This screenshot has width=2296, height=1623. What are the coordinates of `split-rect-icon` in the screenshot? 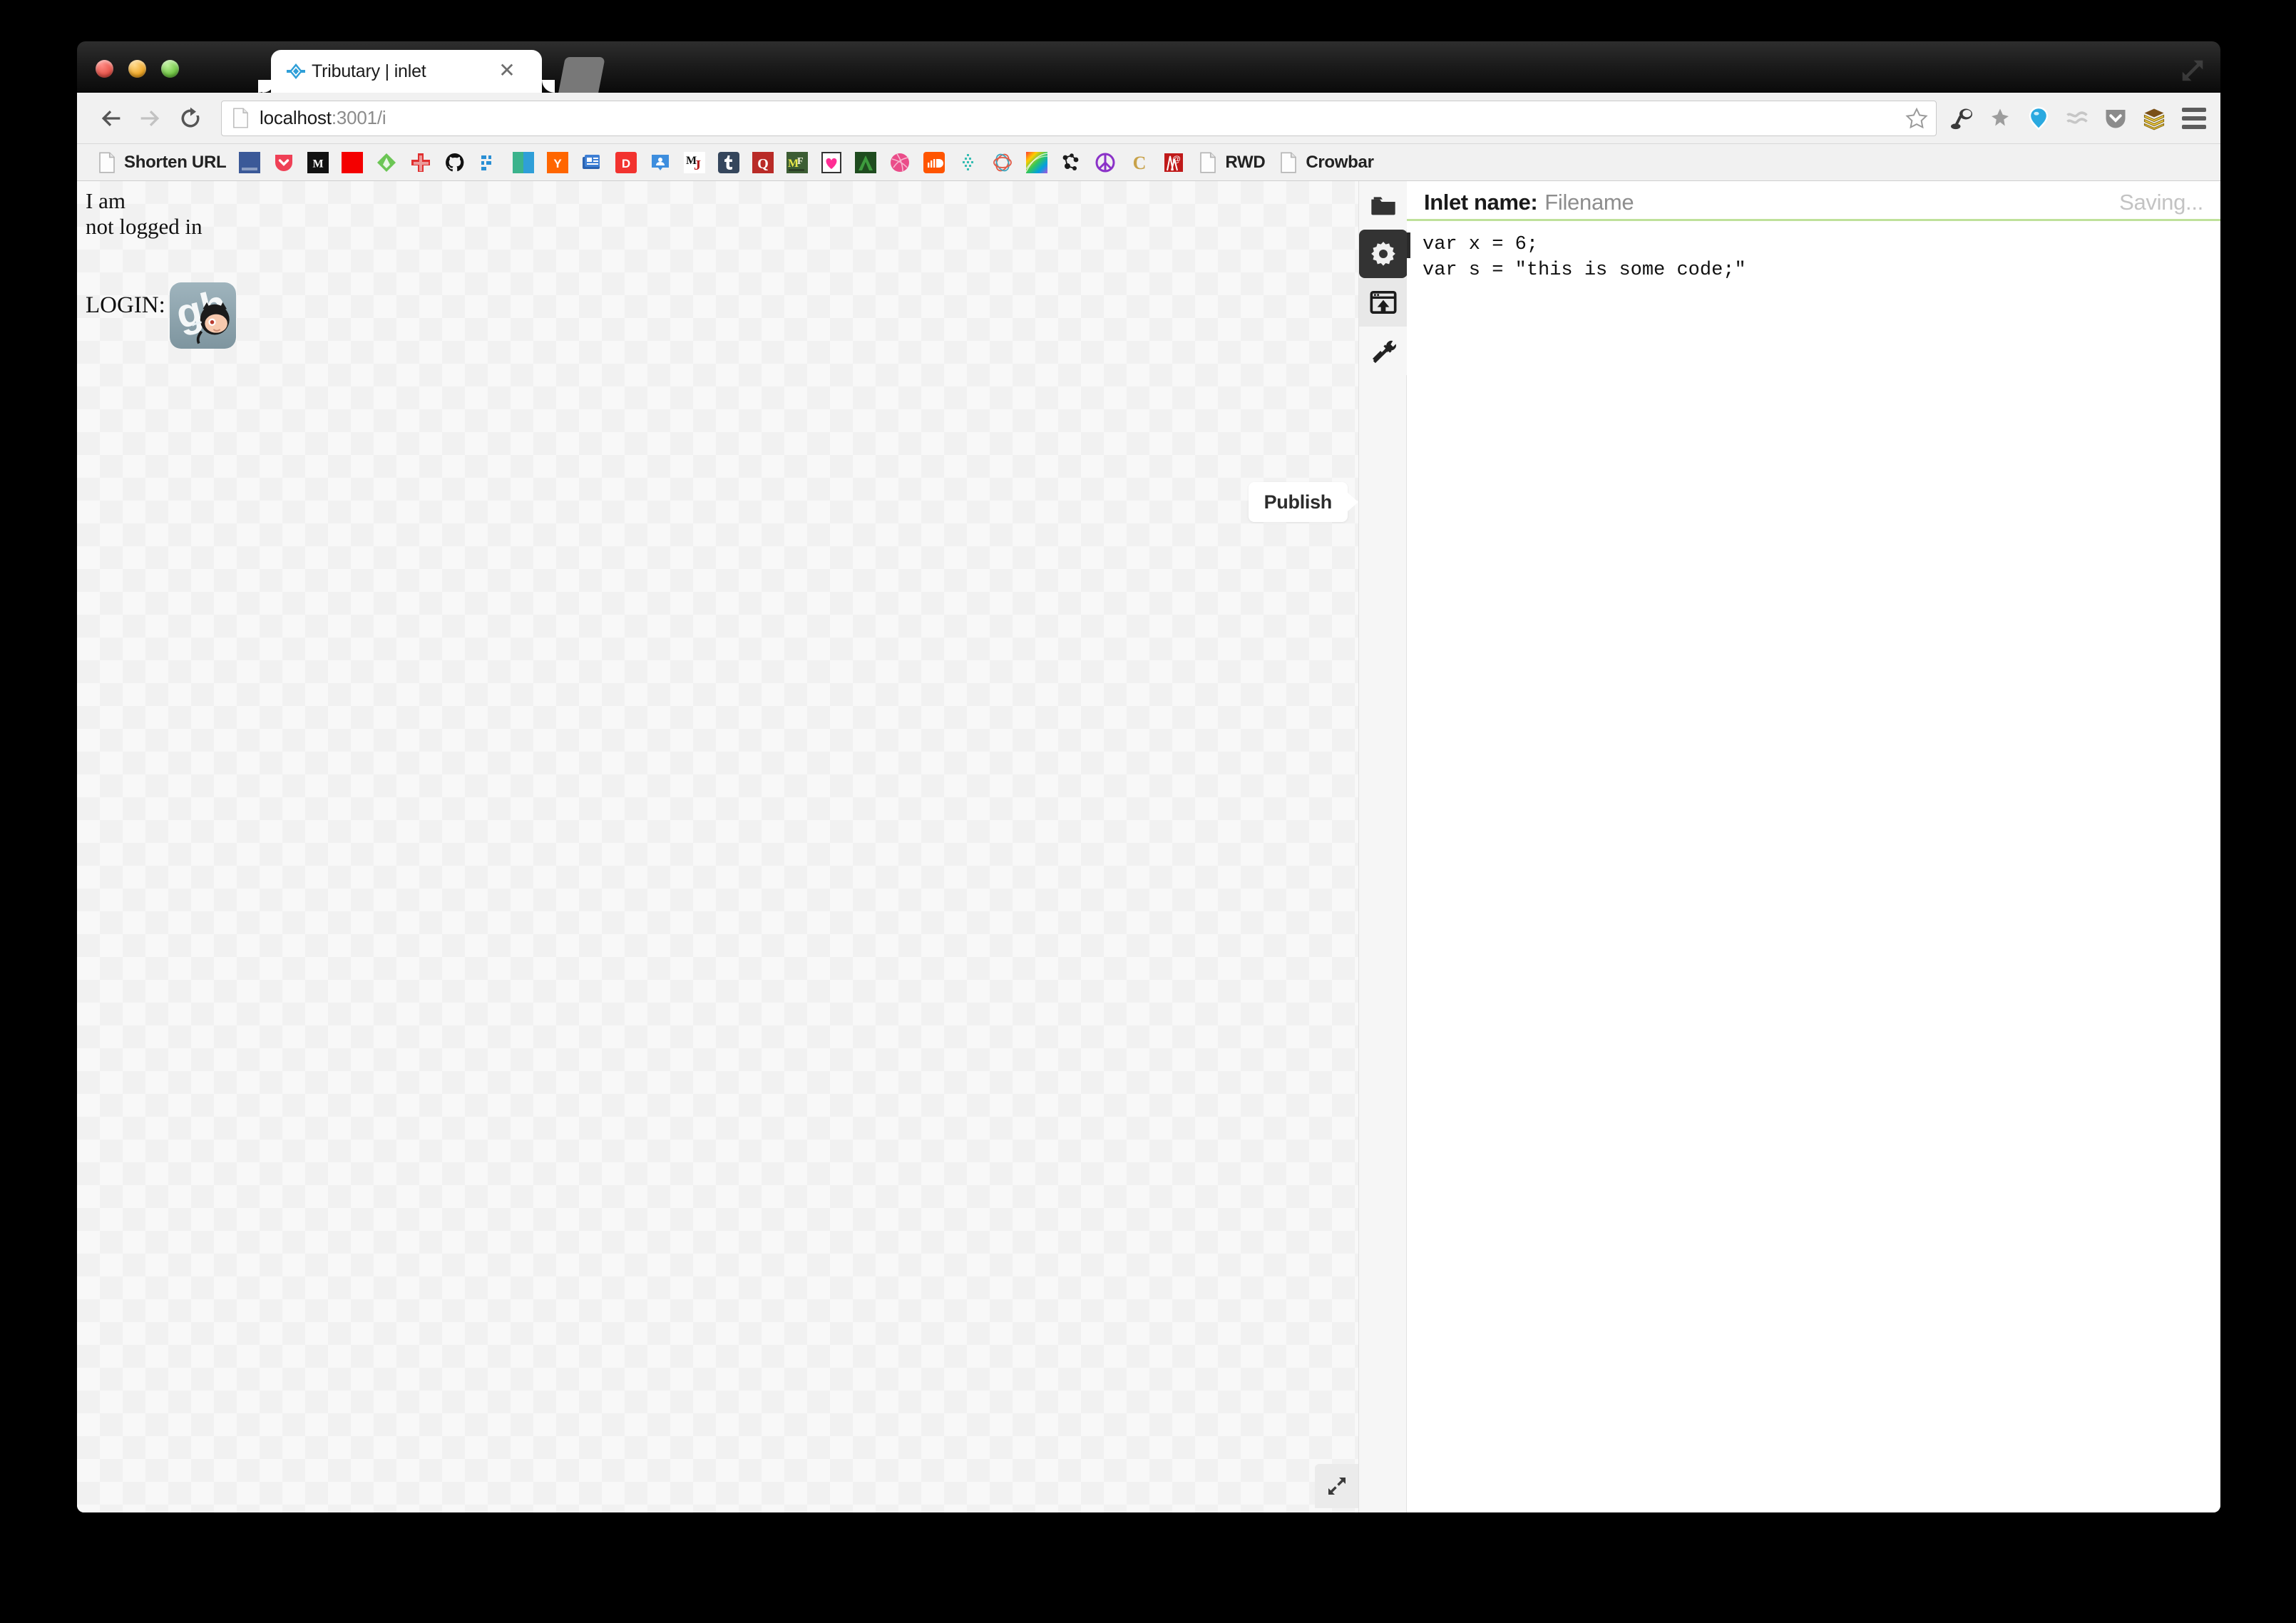 It's located at (524, 162).